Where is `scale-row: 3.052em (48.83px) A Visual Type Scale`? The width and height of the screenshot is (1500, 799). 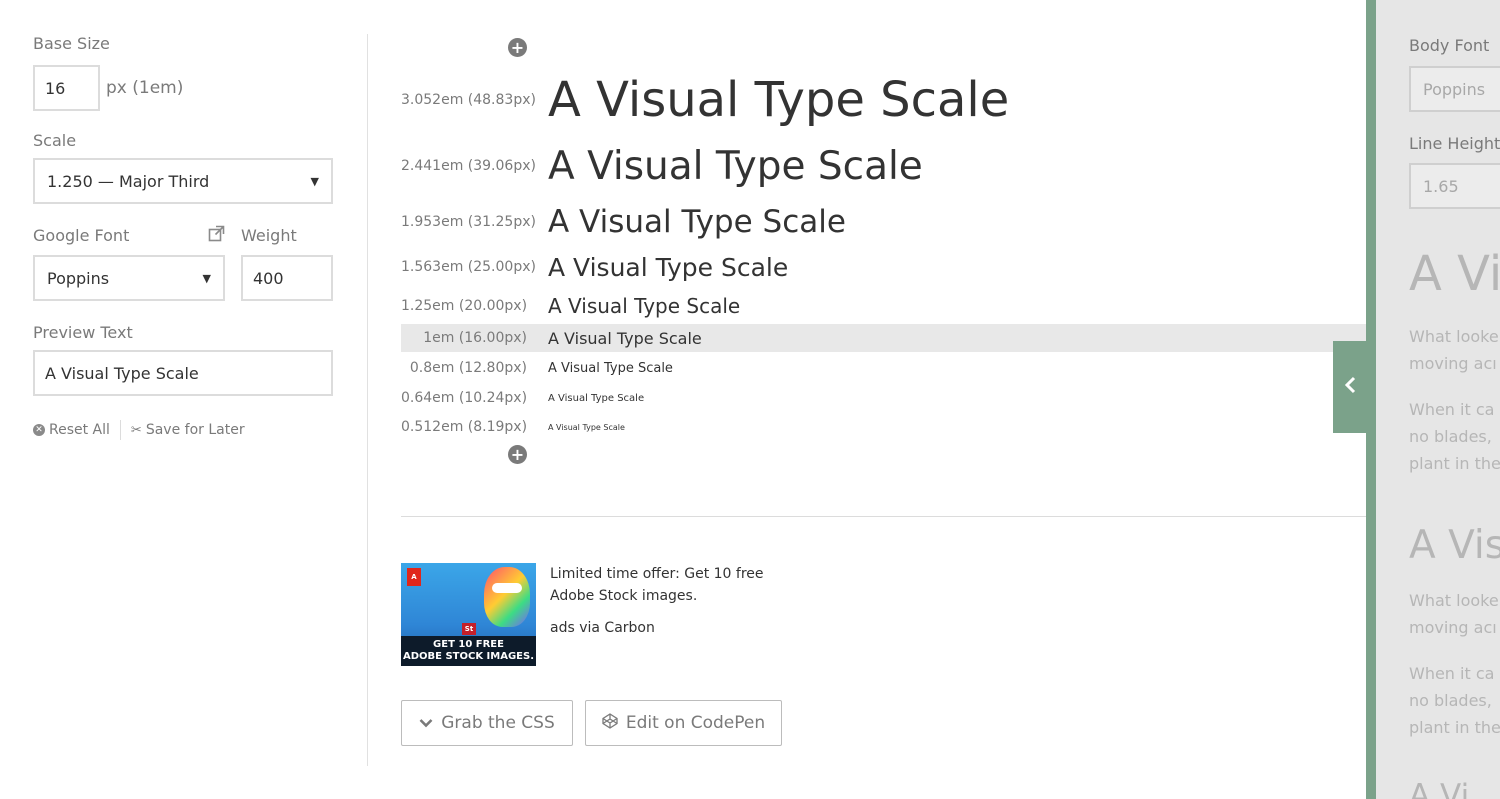 scale-row: 3.052em (48.83px) A Visual Type Scale is located at coordinates (883, 100).